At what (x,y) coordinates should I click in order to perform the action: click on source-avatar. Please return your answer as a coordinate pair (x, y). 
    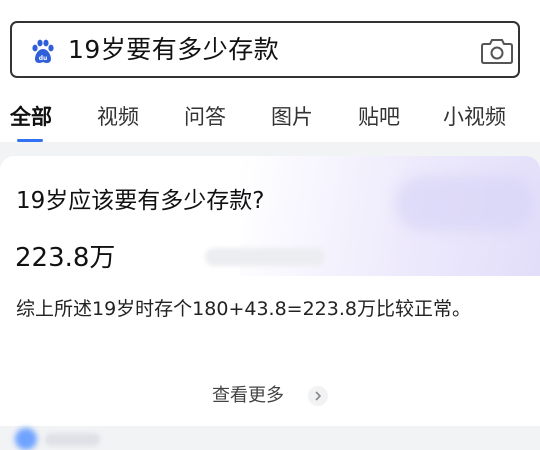
    Looking at the image, I should click on (26, 439).